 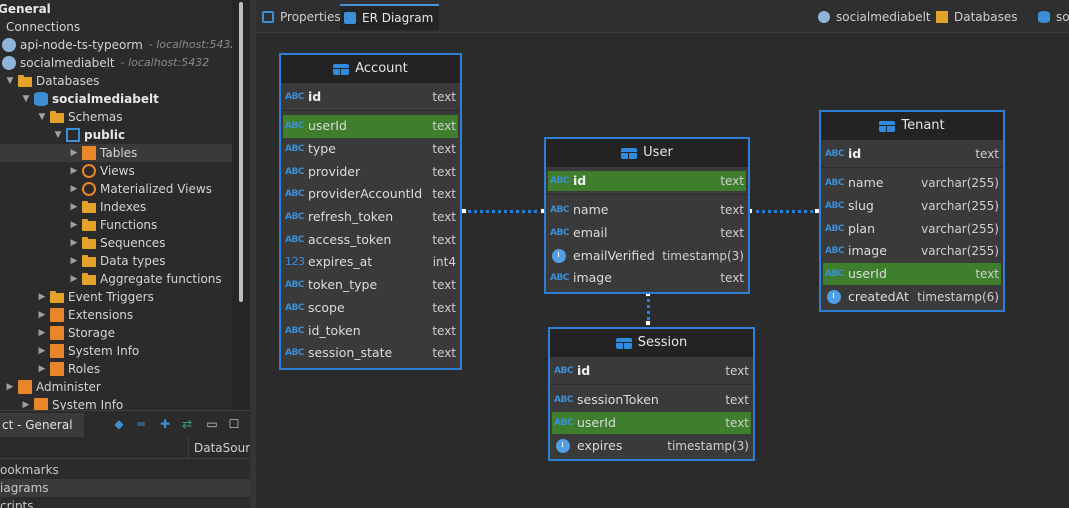 What do you see at coordinates (125, 502) in the screenshot?
I see `project-item-scripts: cripts` at bounding box center [125, 502].